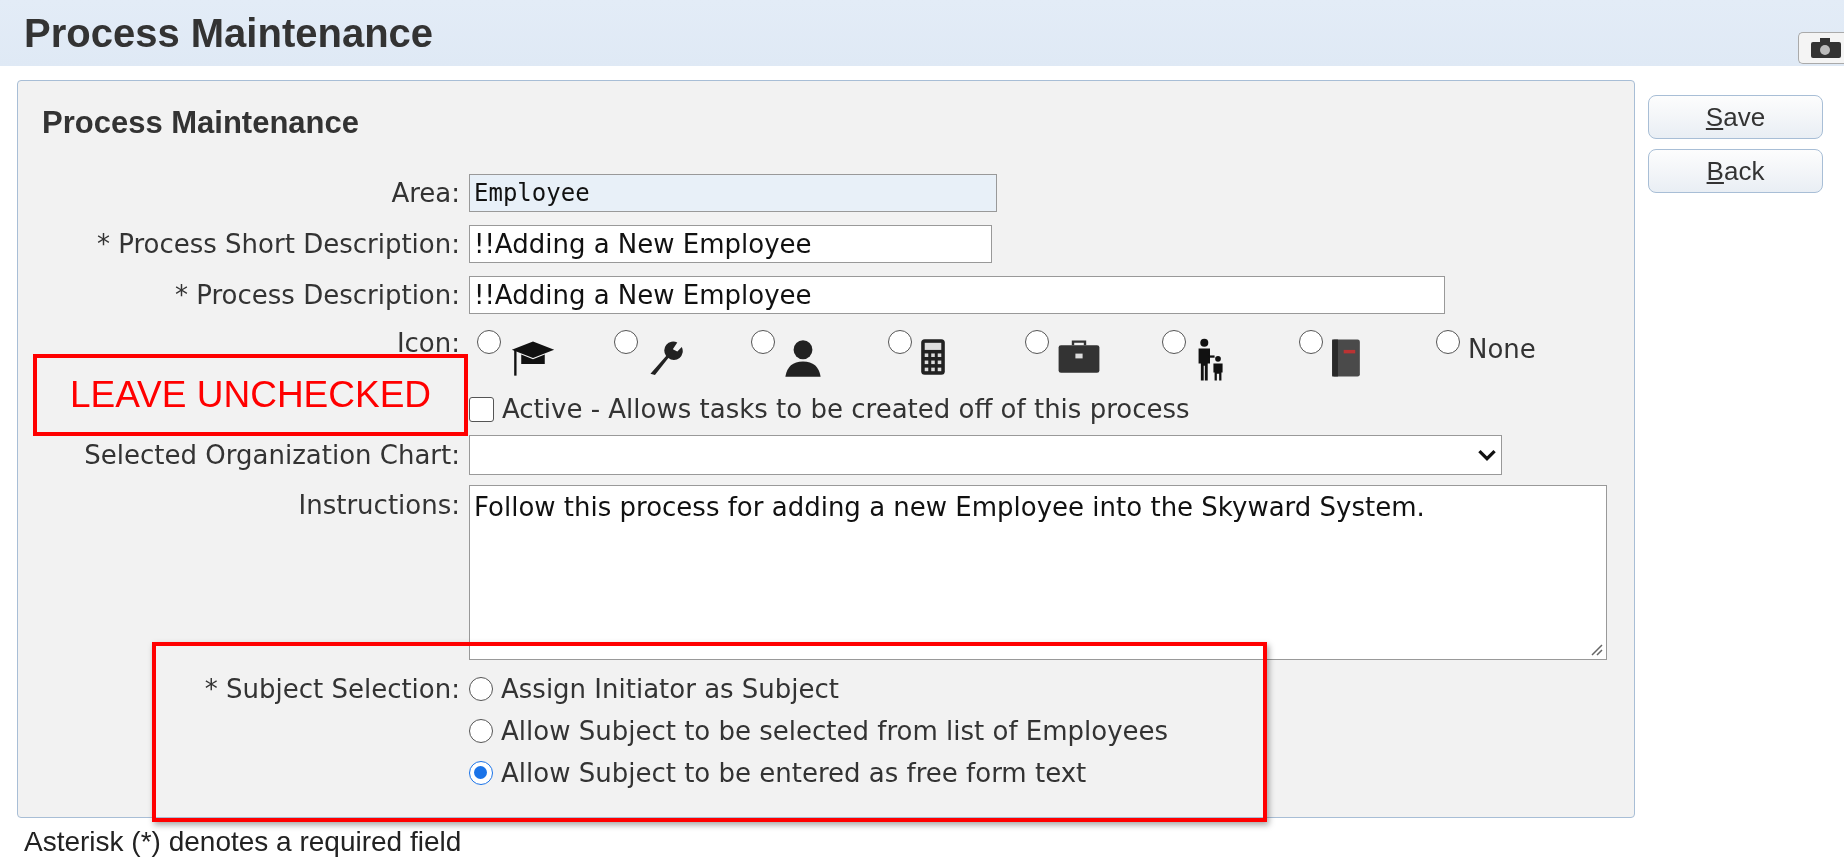  Describe the element at coordinates (317, 294) in the screenshot. I see `field-label: * Process Description:` at that location.